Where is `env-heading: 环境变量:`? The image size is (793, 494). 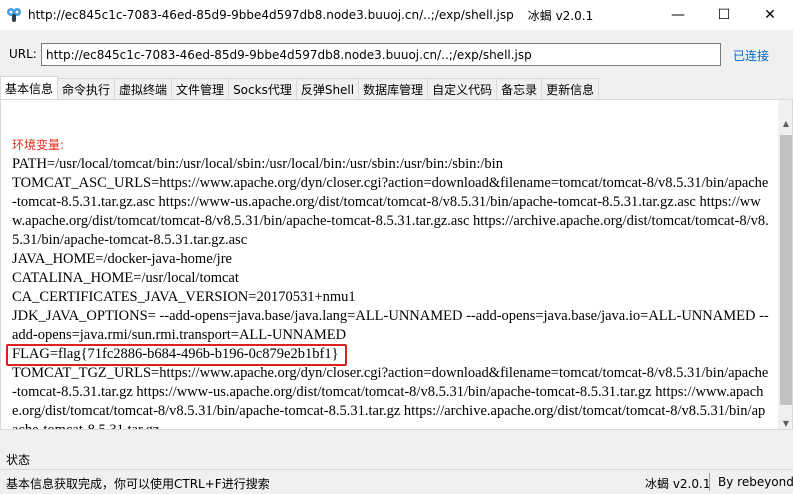 env-heading: 环境变量: is located at coordinates (38, 145).